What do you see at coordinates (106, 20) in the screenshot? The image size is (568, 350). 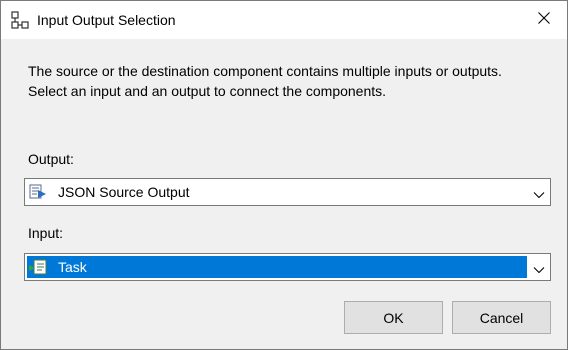 I see `window-title: Input Output Selection` at bounding box center [106, 20].